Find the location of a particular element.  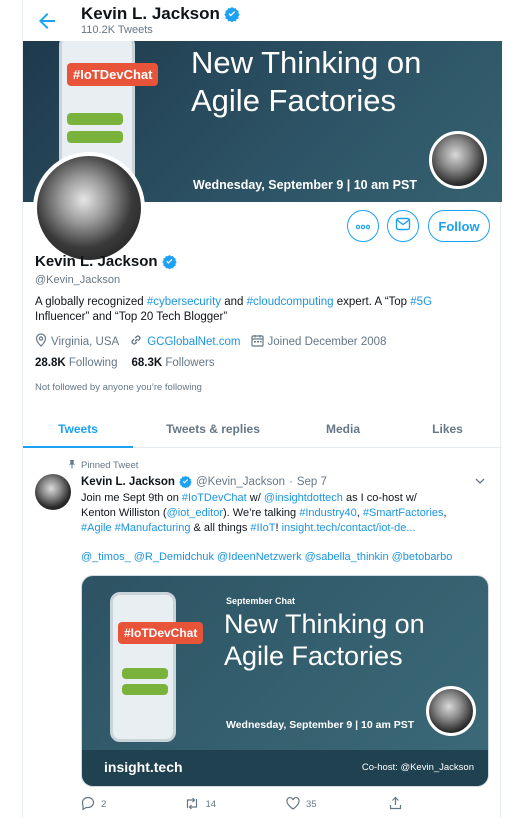

pinned-label: Pinned Tweet is located at coordinates (102, 465).